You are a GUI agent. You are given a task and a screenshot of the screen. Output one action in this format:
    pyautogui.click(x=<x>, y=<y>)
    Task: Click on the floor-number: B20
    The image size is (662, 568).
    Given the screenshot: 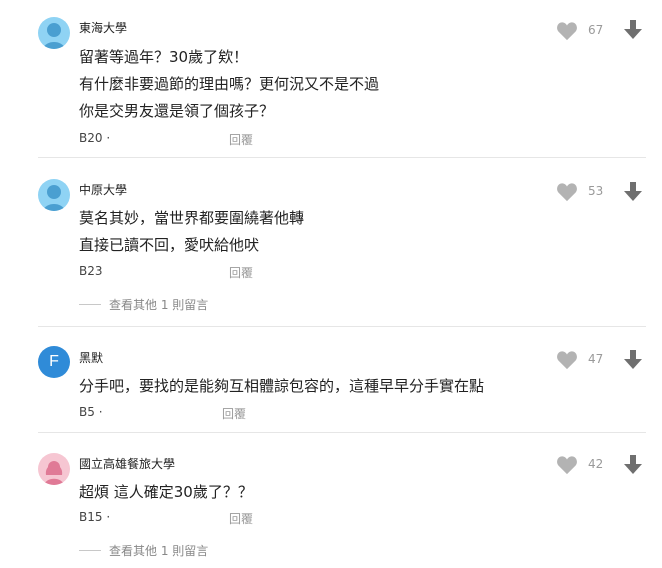 What is the action you would take?
    pyautogui.click(x=91, y=138)
    